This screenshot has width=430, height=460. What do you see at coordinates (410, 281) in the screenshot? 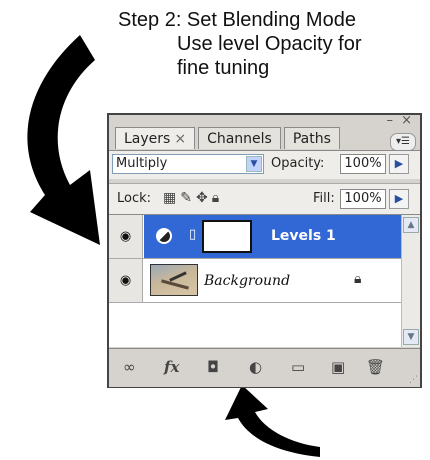
I see `layers-scrollbar: ▲ ▼` at bounding box center [410, 281].